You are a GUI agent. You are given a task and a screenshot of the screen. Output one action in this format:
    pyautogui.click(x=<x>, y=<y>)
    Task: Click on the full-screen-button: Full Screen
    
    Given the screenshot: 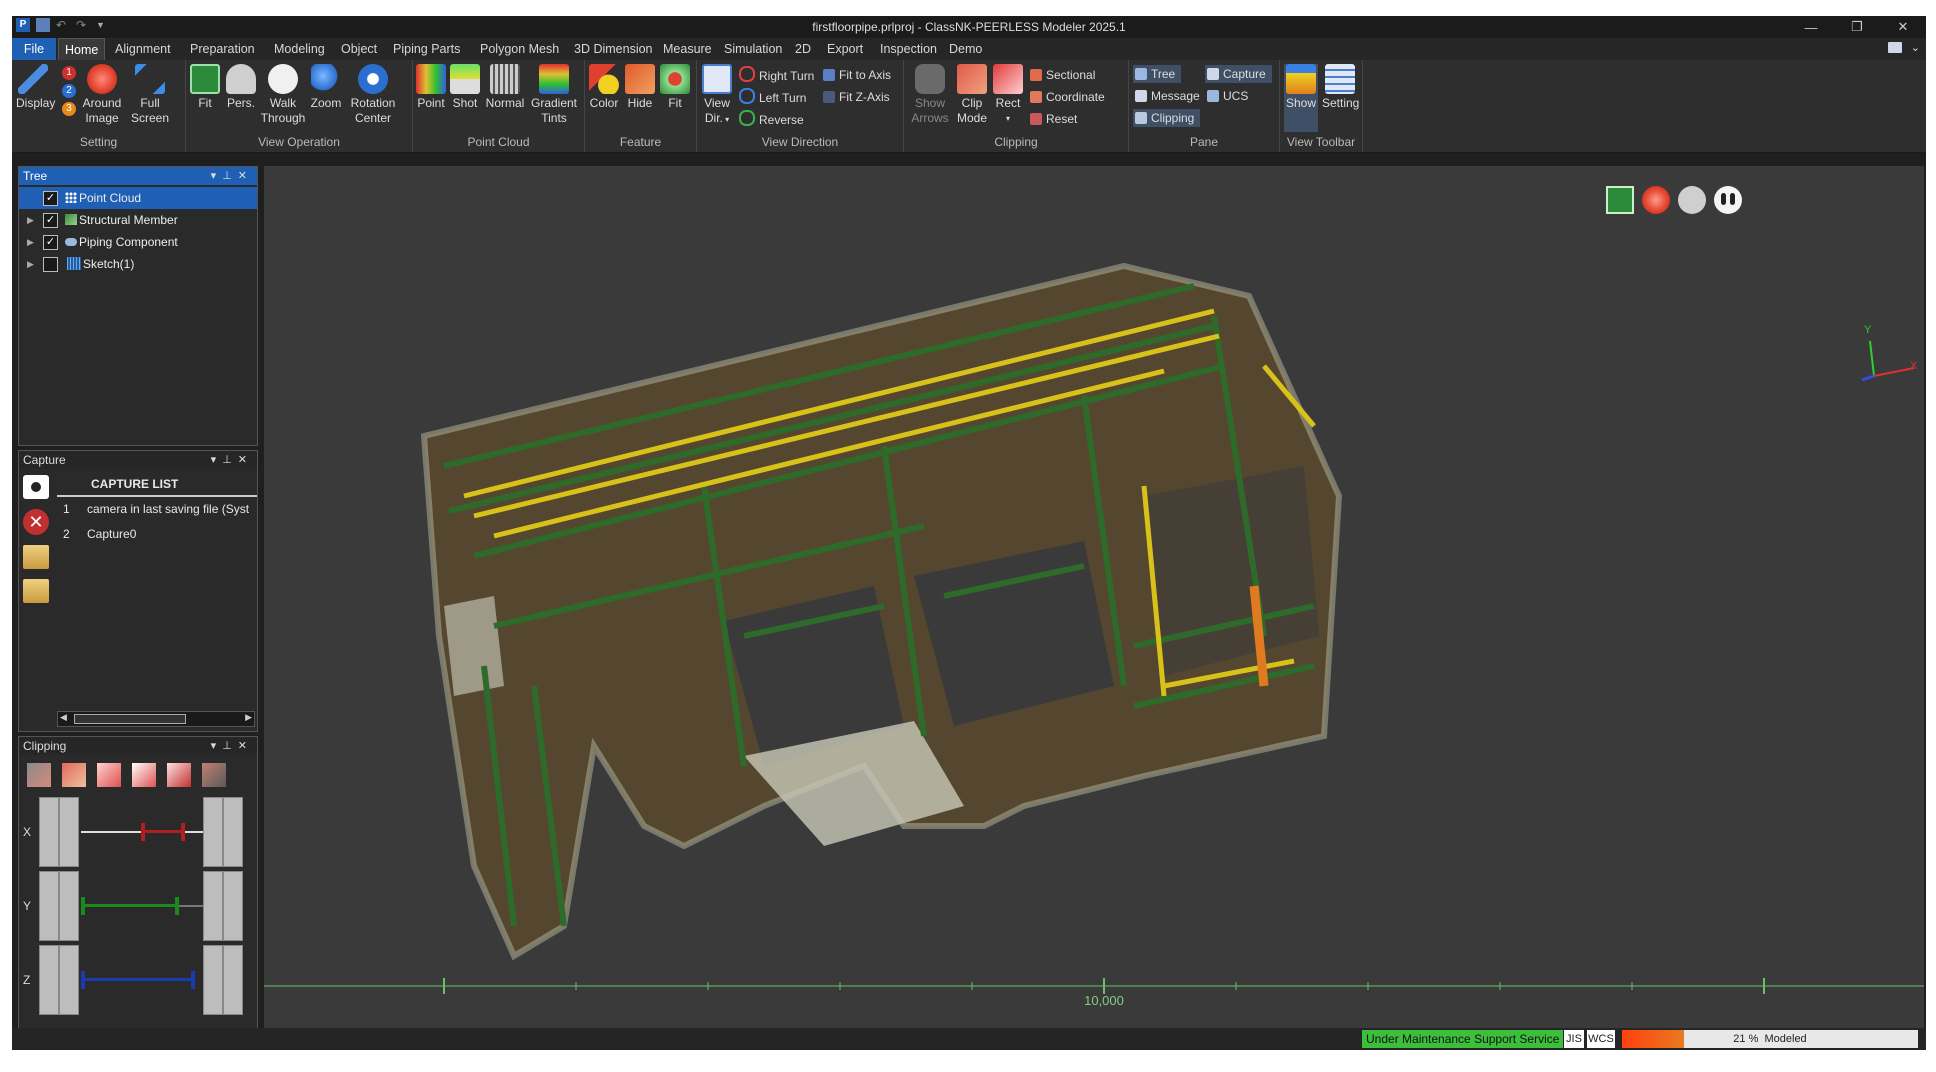 What is the action you would take?
    pyautogui.click(x=150, y=95)
    